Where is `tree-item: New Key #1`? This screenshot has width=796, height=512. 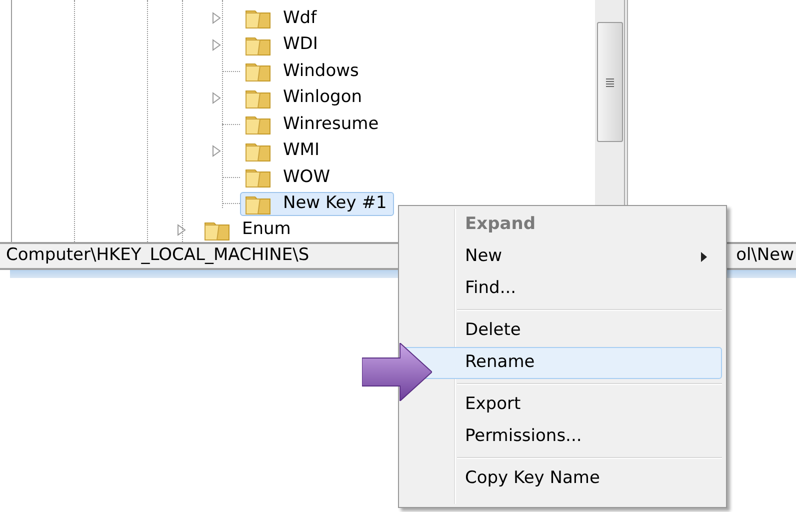
tree-item: New Key #1 is located at coordinates (317, 204).